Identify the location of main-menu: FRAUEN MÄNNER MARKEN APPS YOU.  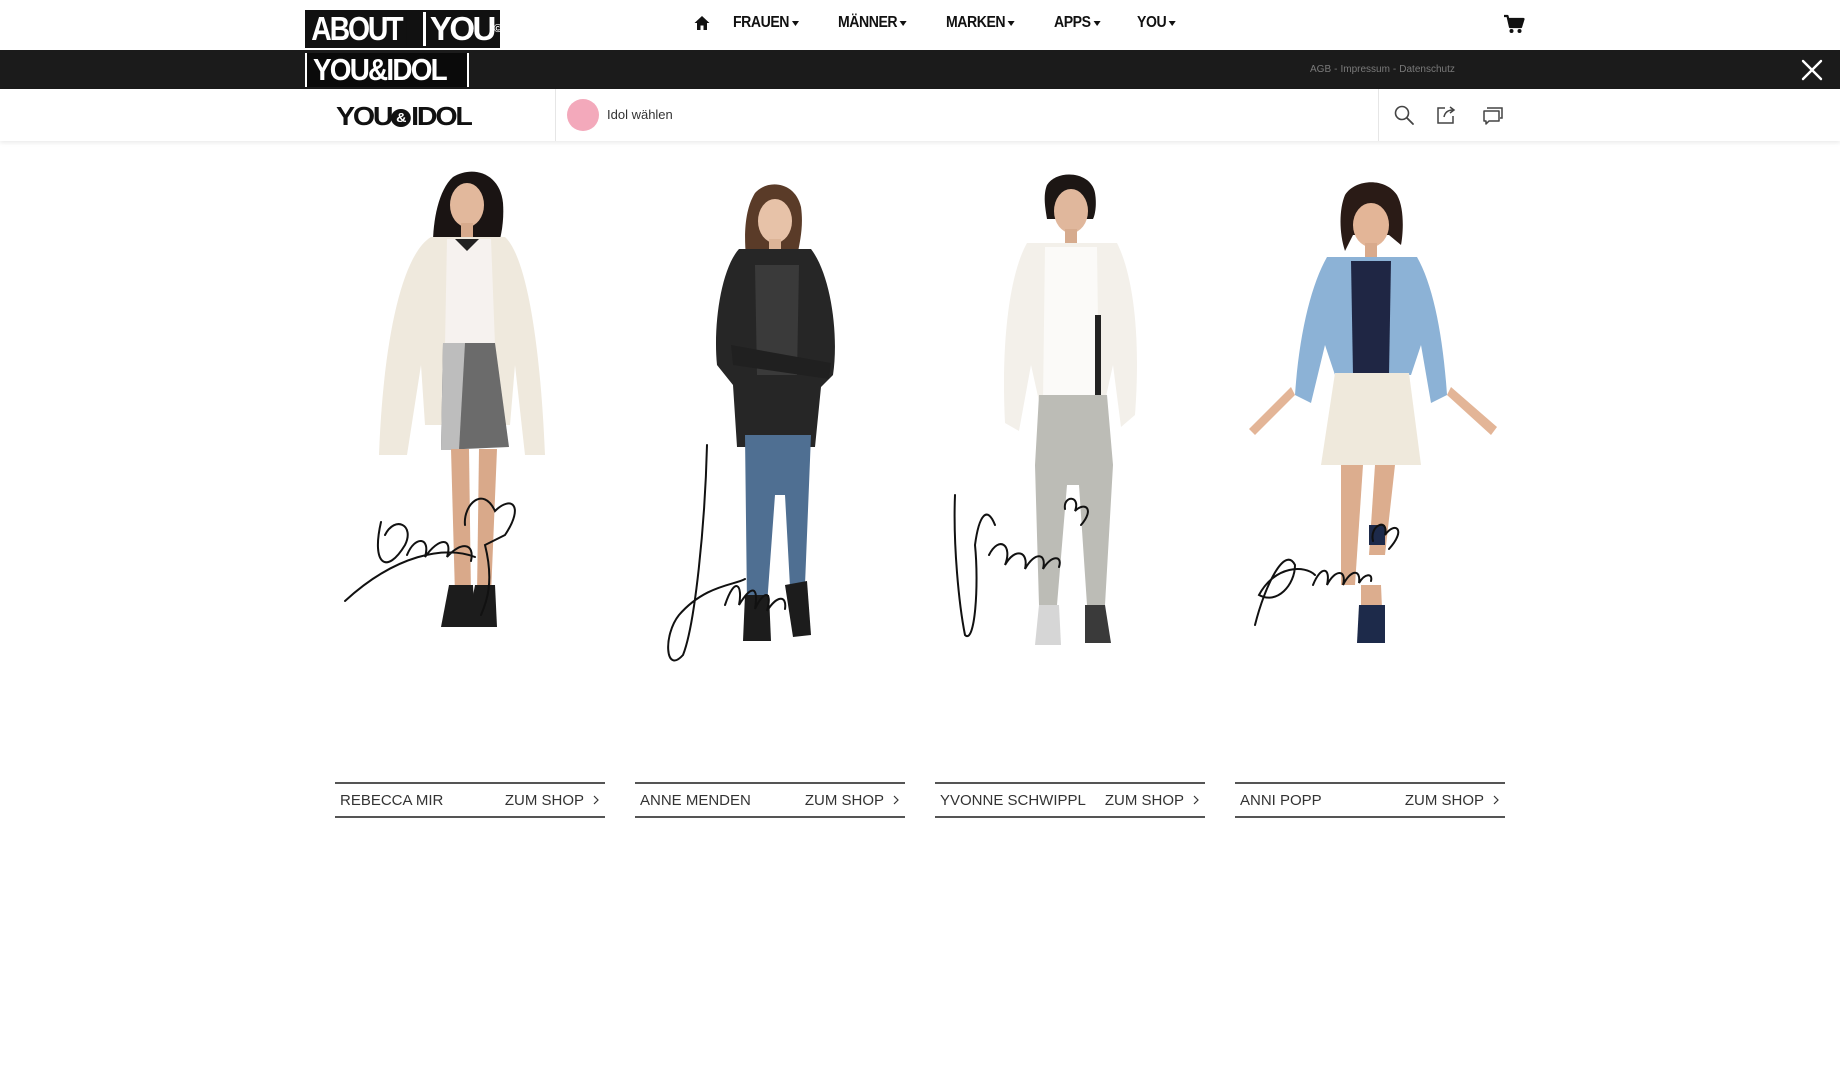
(952, 23).